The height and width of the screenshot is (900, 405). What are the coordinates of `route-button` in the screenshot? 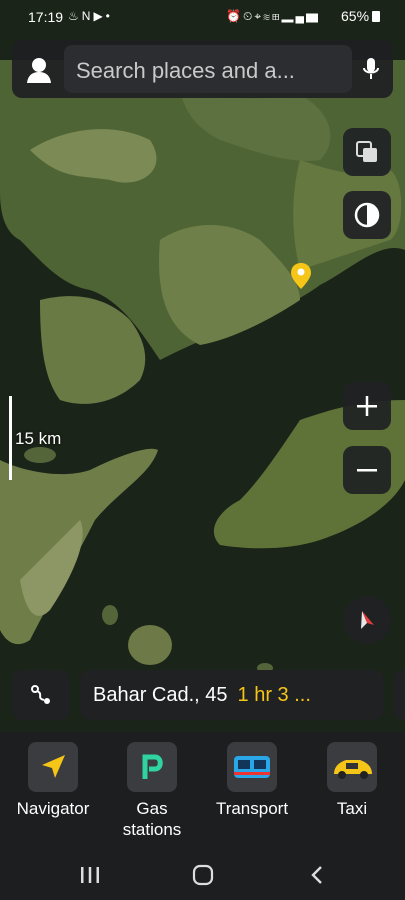 It's located at (41, 695).